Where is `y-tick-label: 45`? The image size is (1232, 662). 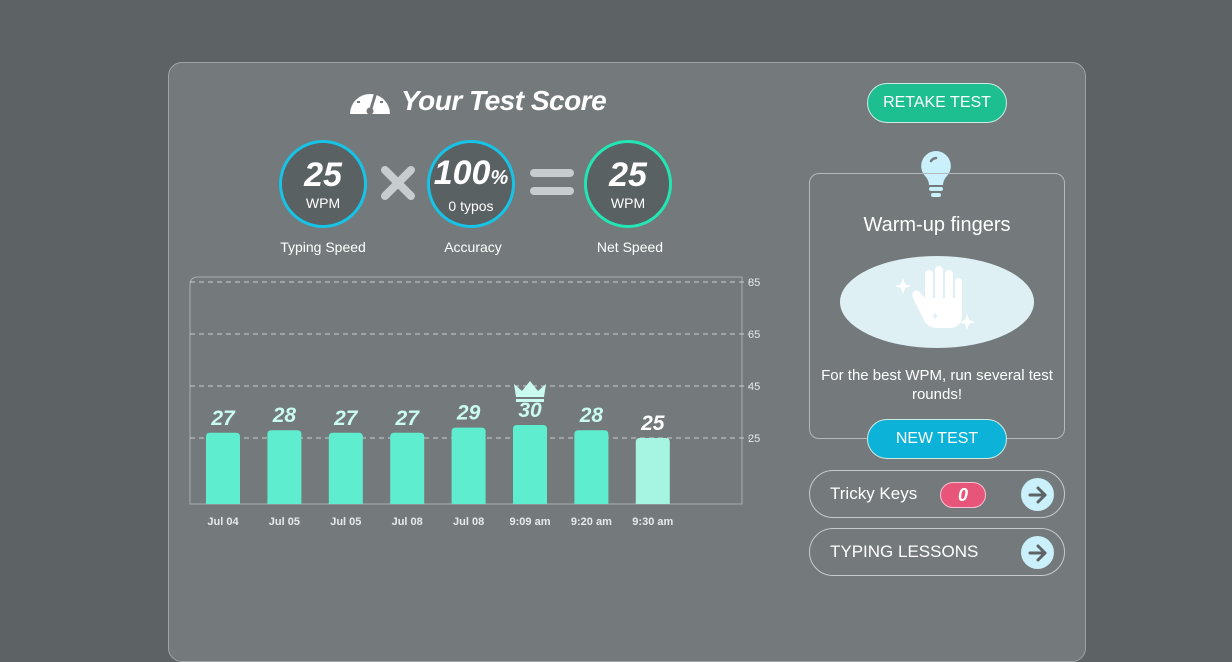 y-tick-label: 45 is located at coordinates (754, 387).